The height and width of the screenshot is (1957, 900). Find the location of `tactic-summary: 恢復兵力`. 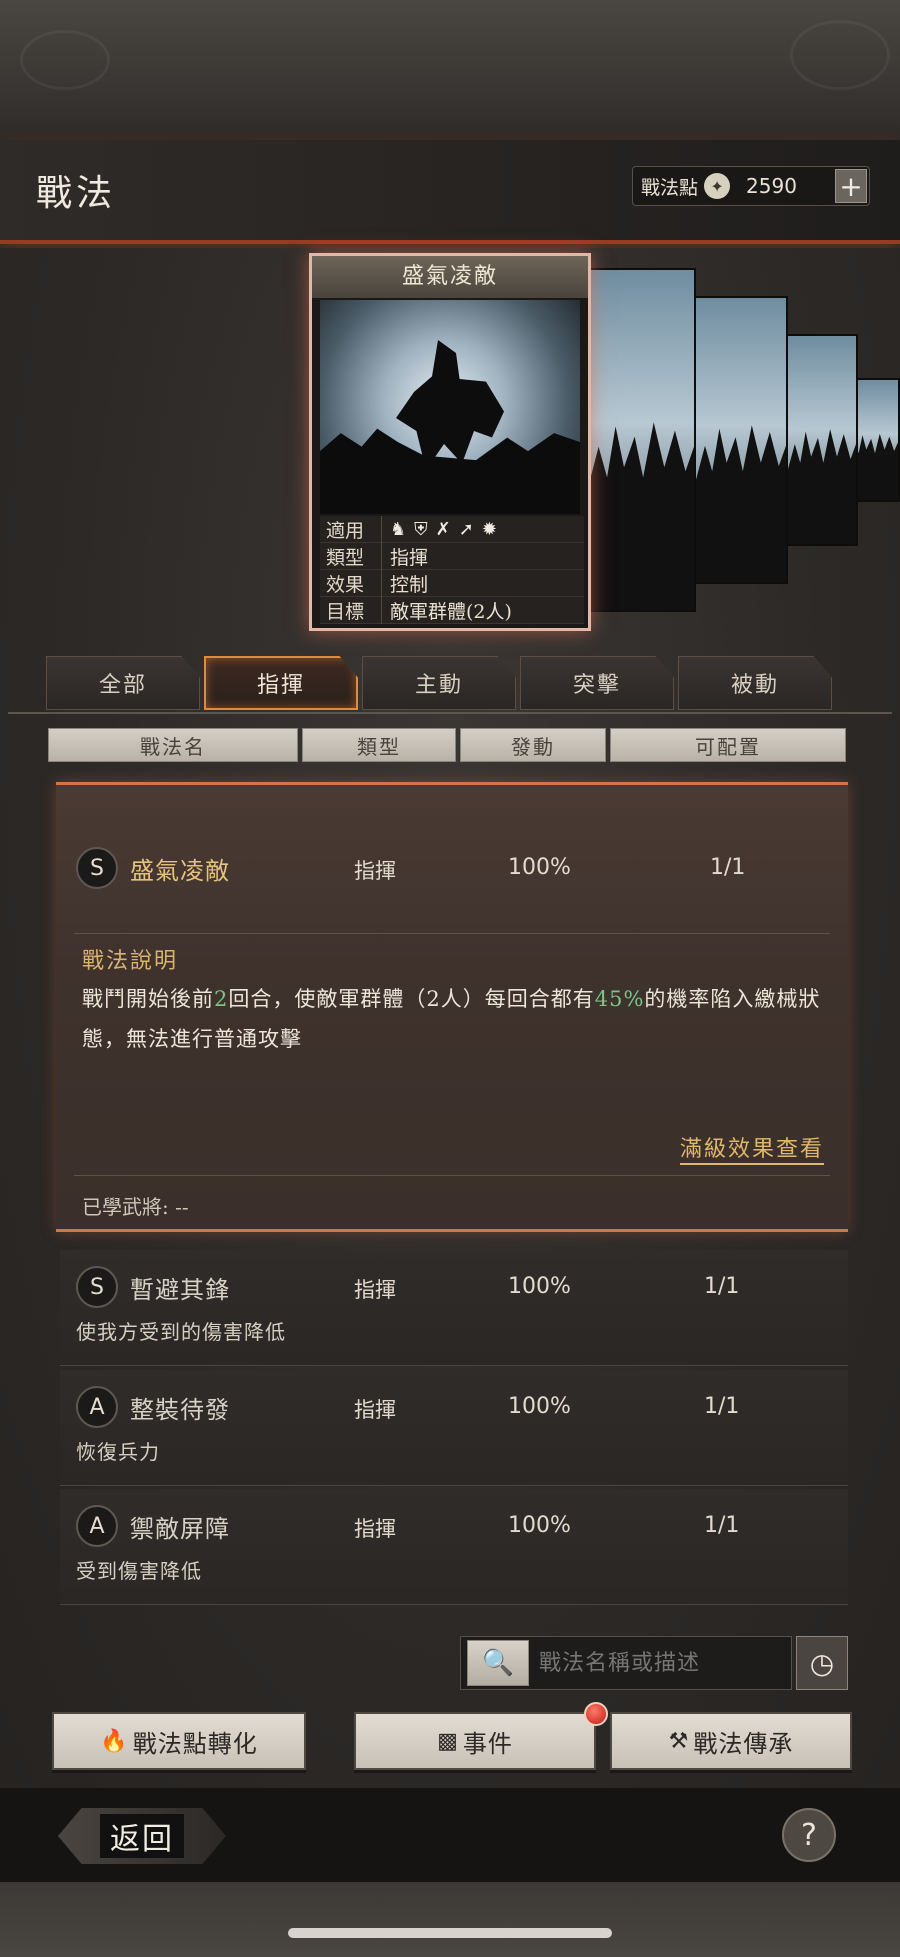

tactic-summary: 恢復兵力 is located at coordinates (118, 1452).